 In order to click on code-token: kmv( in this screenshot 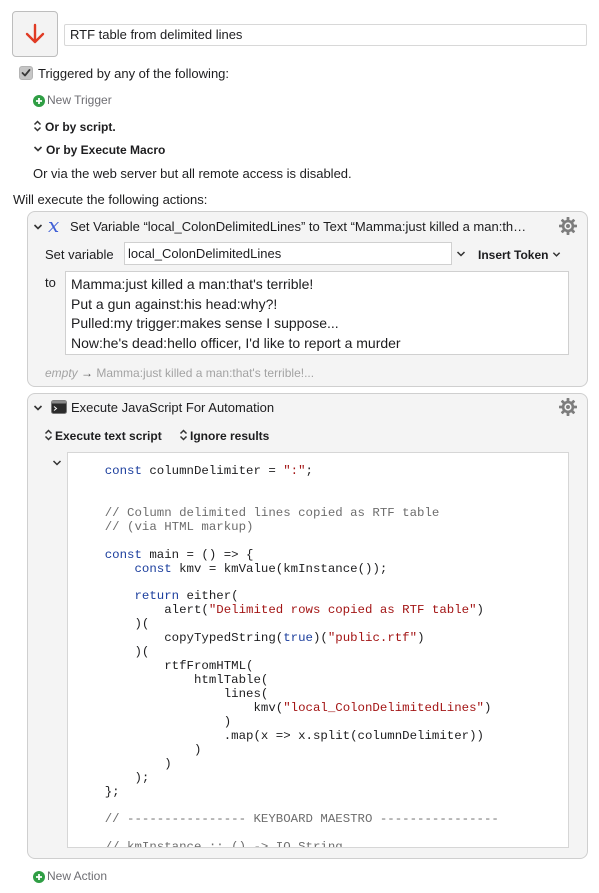, I will do `click(179, 707)`.